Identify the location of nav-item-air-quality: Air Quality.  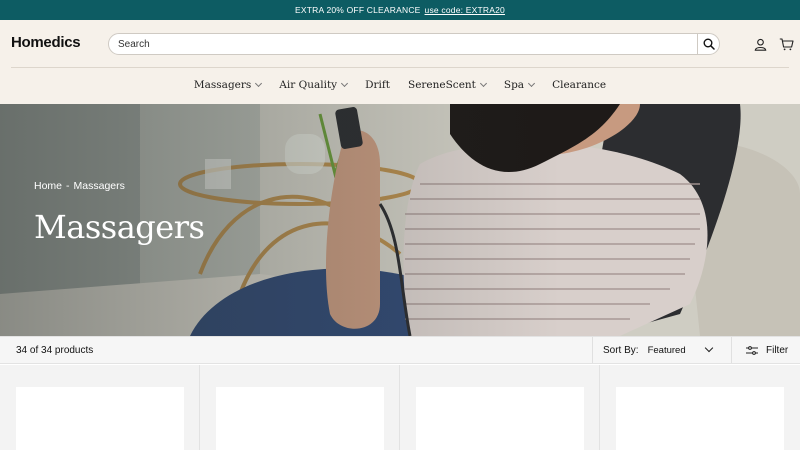
(314, 85).